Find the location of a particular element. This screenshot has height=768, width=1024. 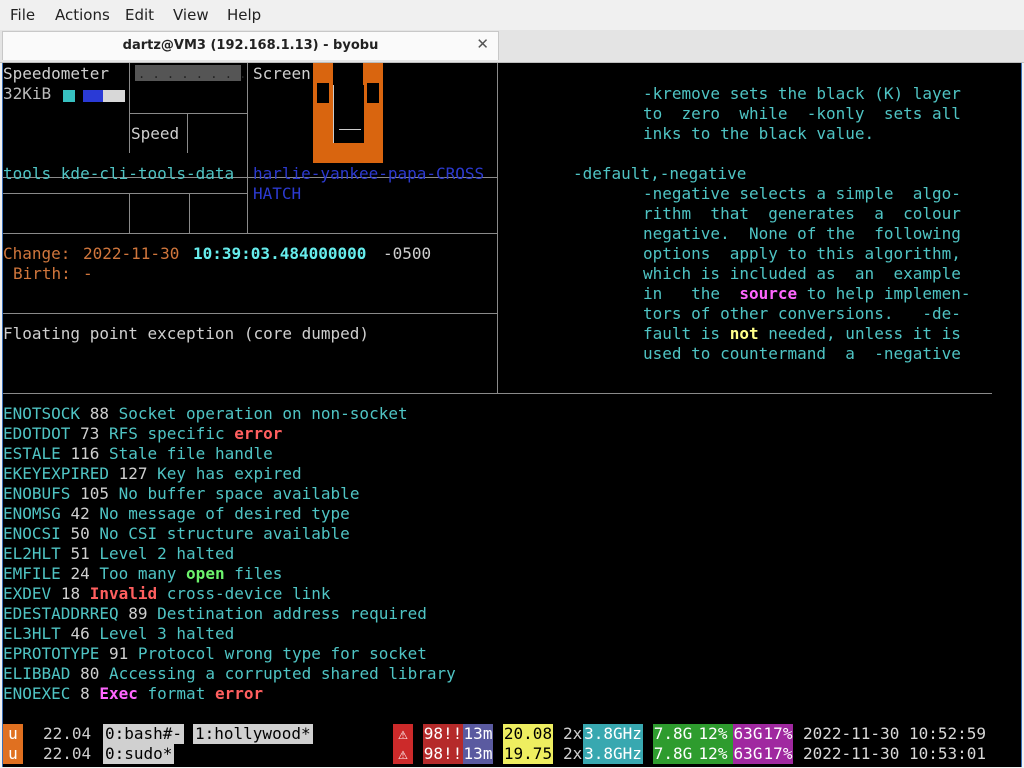

errno-row: ENOEXEC 8 Exec format error is located at coordinates (133, 693).